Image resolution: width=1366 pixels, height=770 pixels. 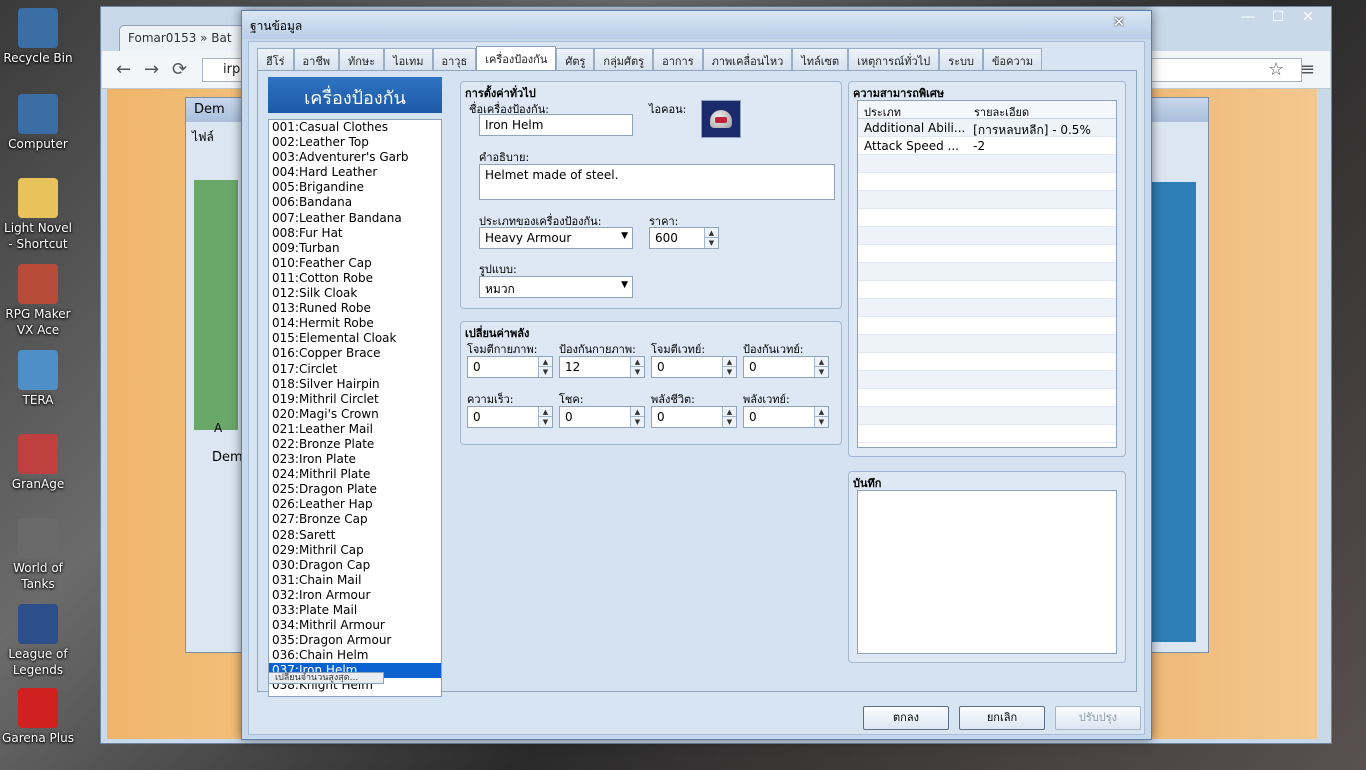 I want to click on description-input: Helmet made of steel., so click(x=657, y=182).